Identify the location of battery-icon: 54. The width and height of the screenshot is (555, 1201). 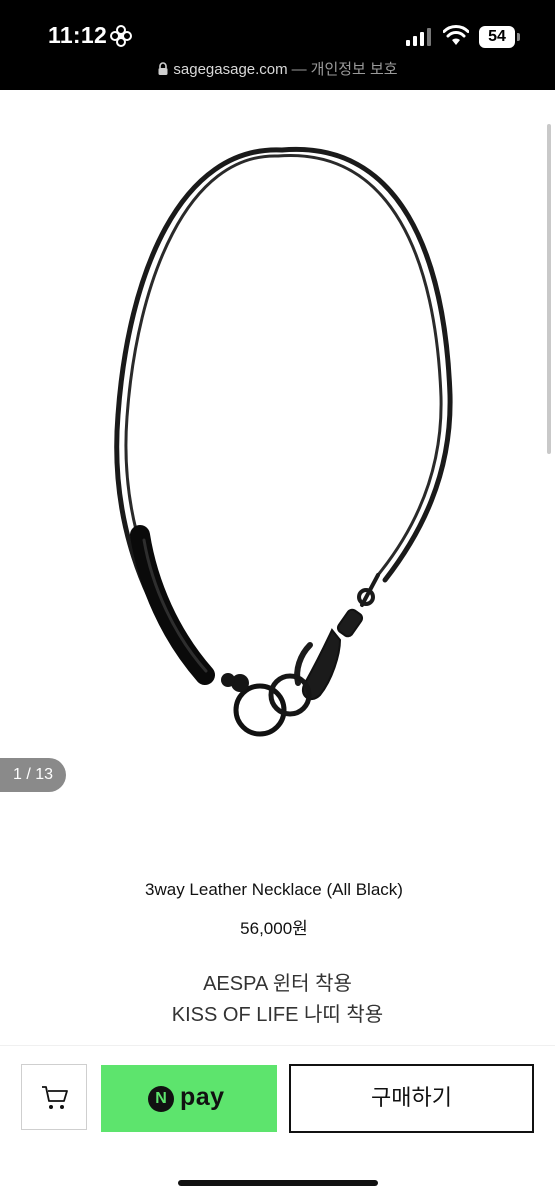
(497, 37).